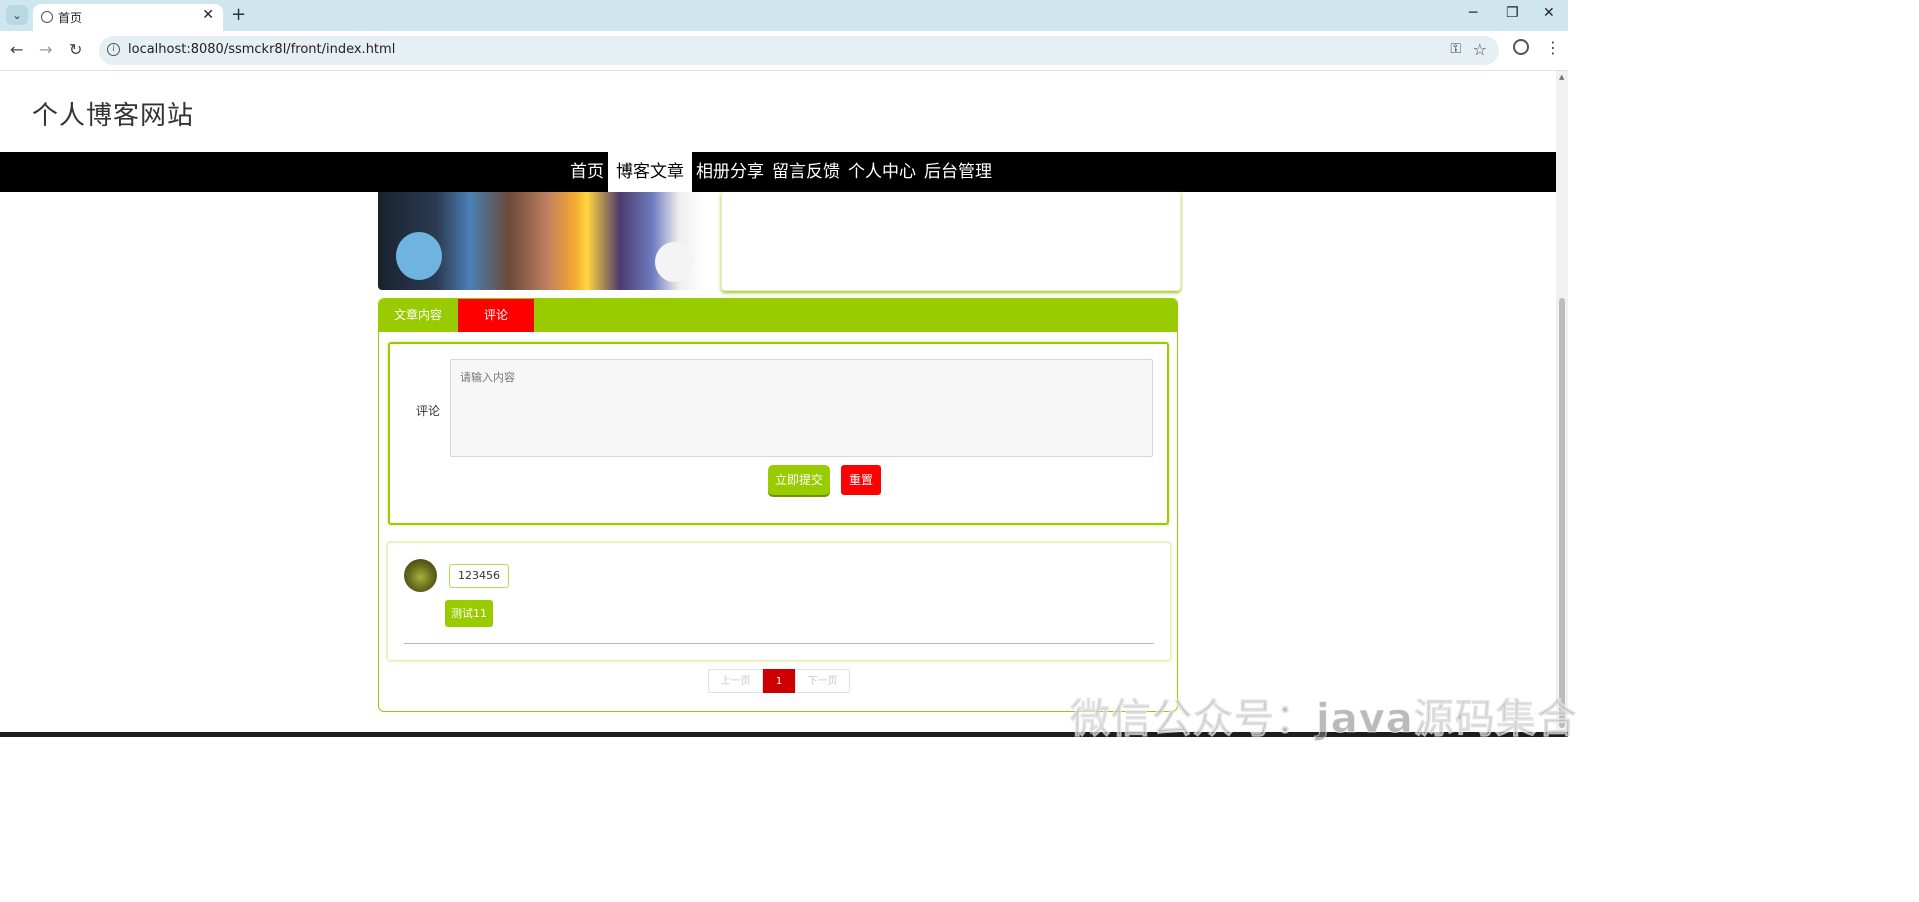 This screenshot has height=902, width=1919. What do you see at coordinates (128, 17) in the screenshot?
I see `browser-tab: 首页 ✕` at bounding box center [128, 17].